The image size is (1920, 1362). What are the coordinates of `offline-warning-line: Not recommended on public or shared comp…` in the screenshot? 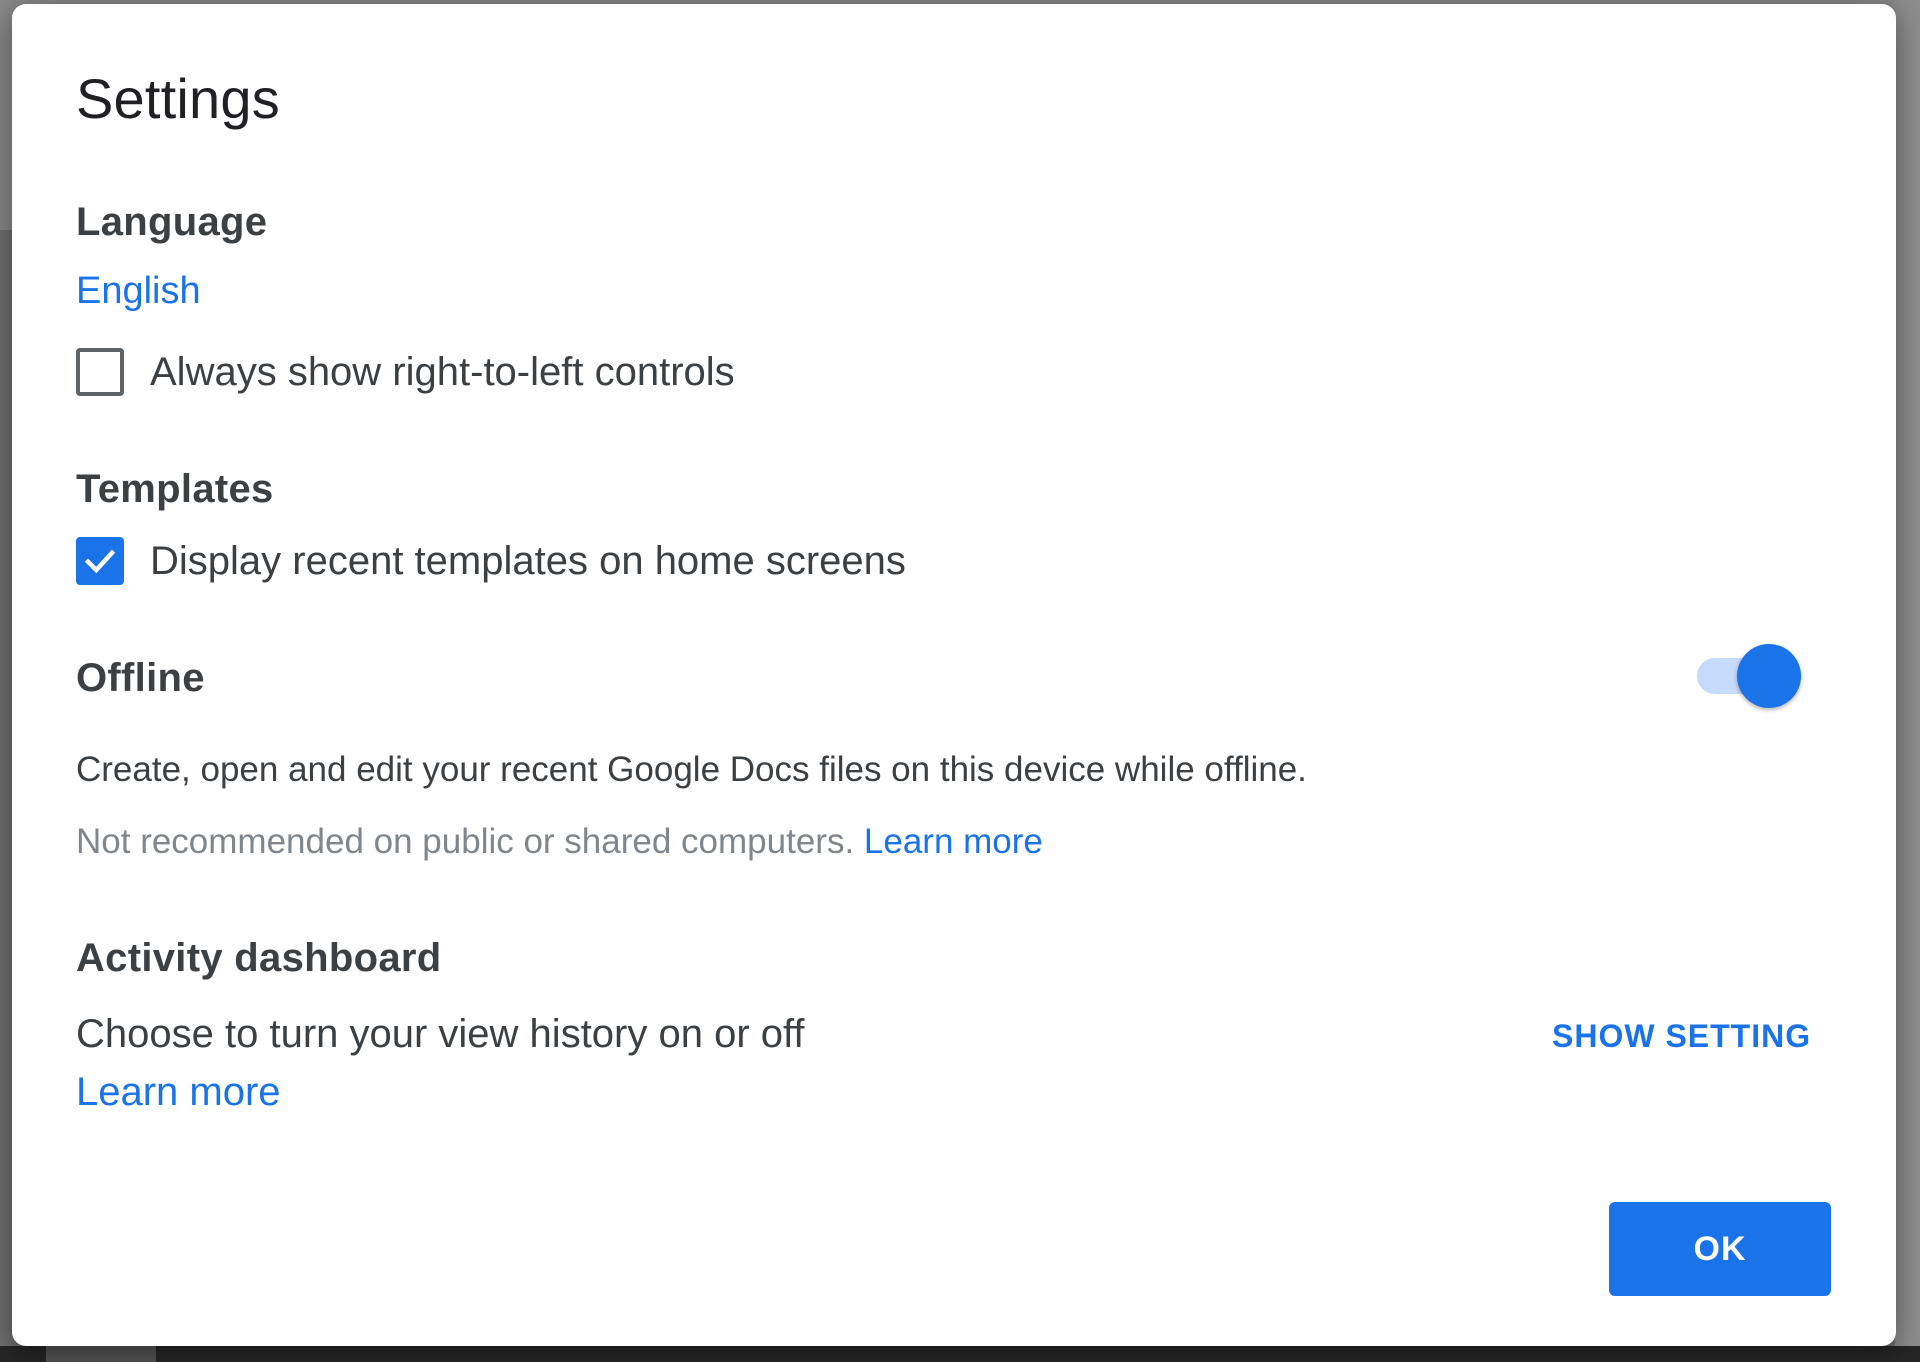 It's located at (559, 842).